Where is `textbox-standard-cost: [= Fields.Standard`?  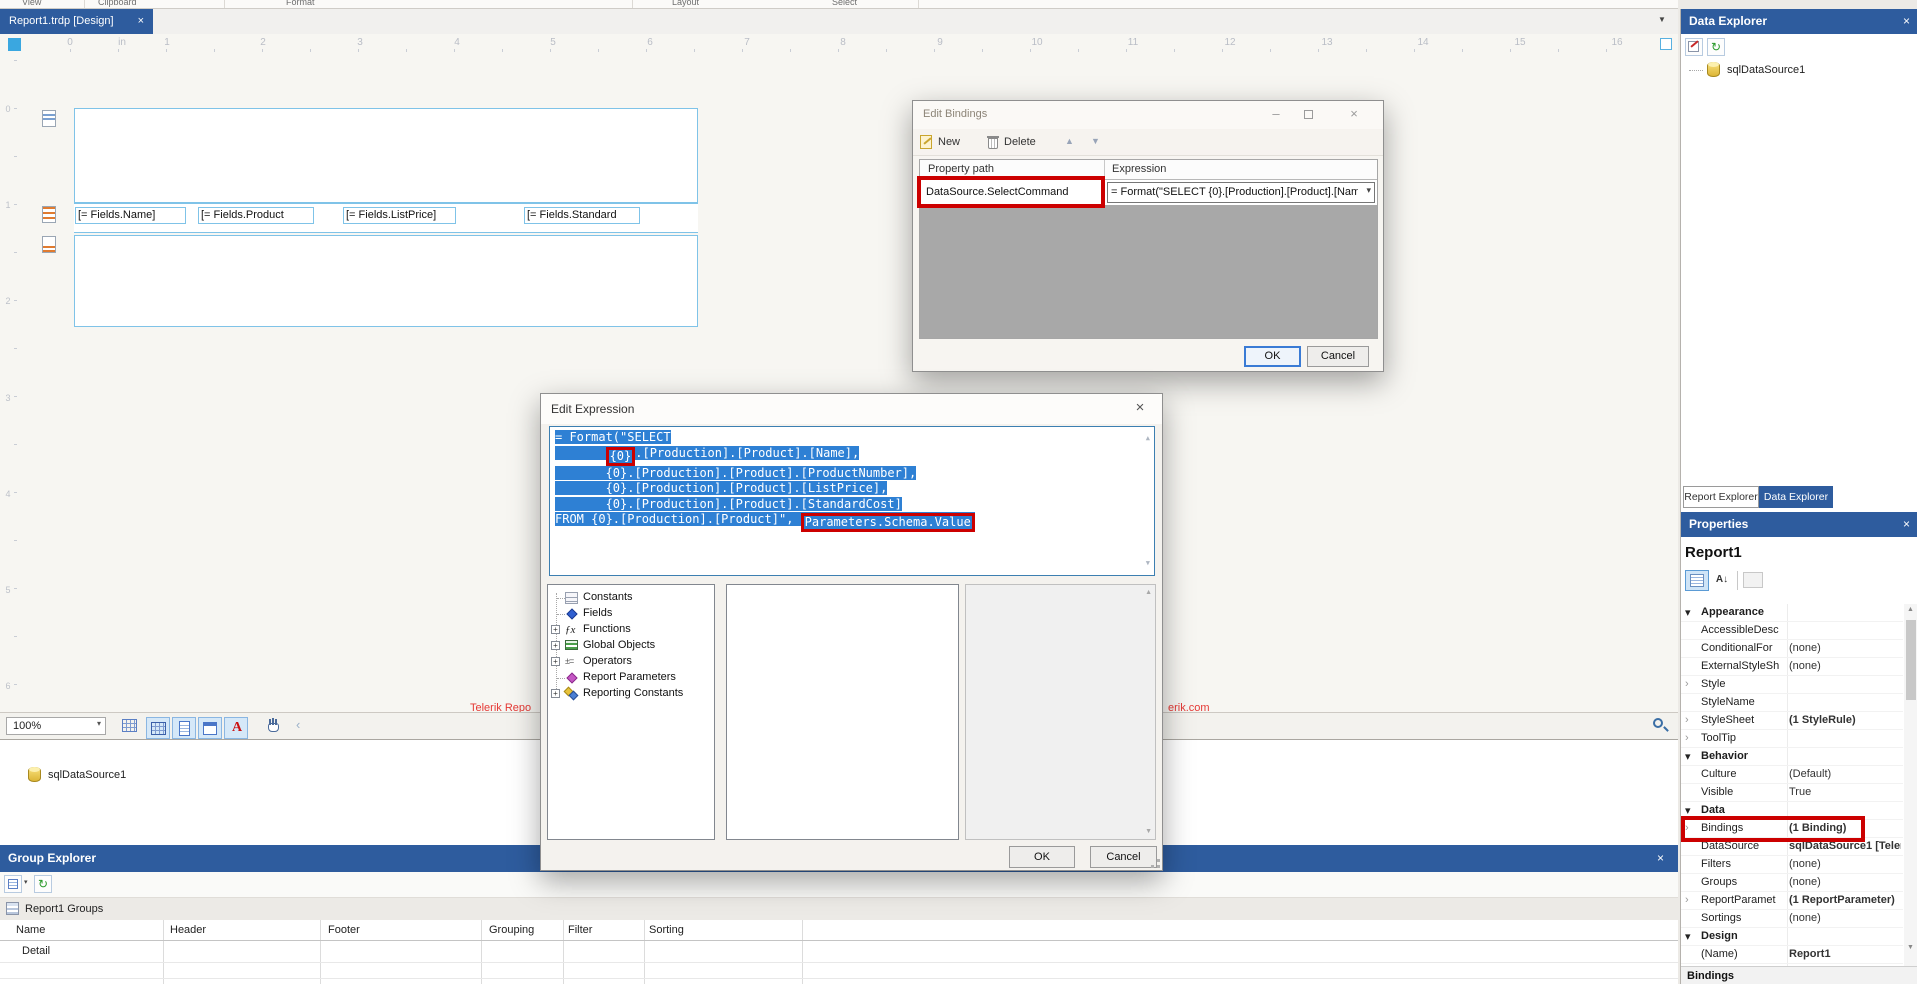 textbox-standard-cost: [= Fields.Standard is located at coordinates (582, 215).